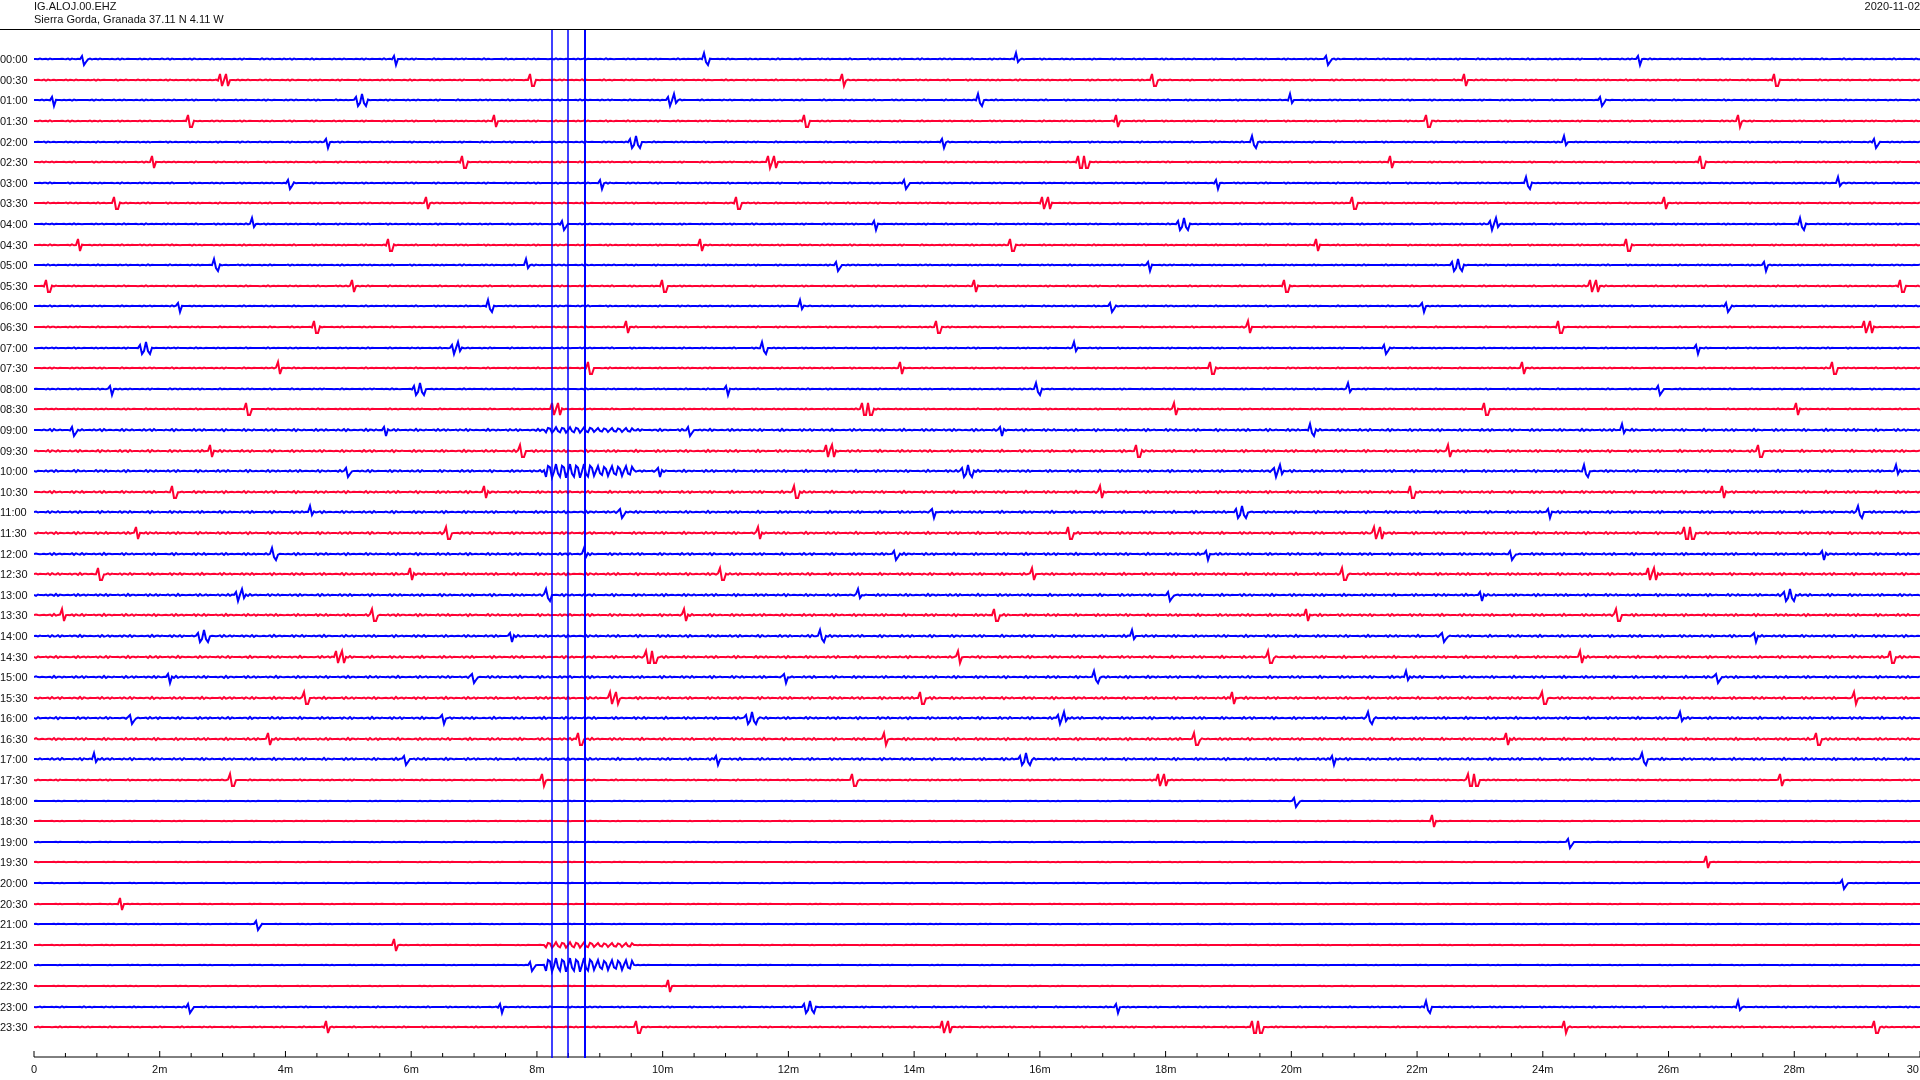 The image size is (1920, 1080). Describe the element at coordinates (14, 491) in the screenshot. I see `trace-time-label: 10:30` at that location.